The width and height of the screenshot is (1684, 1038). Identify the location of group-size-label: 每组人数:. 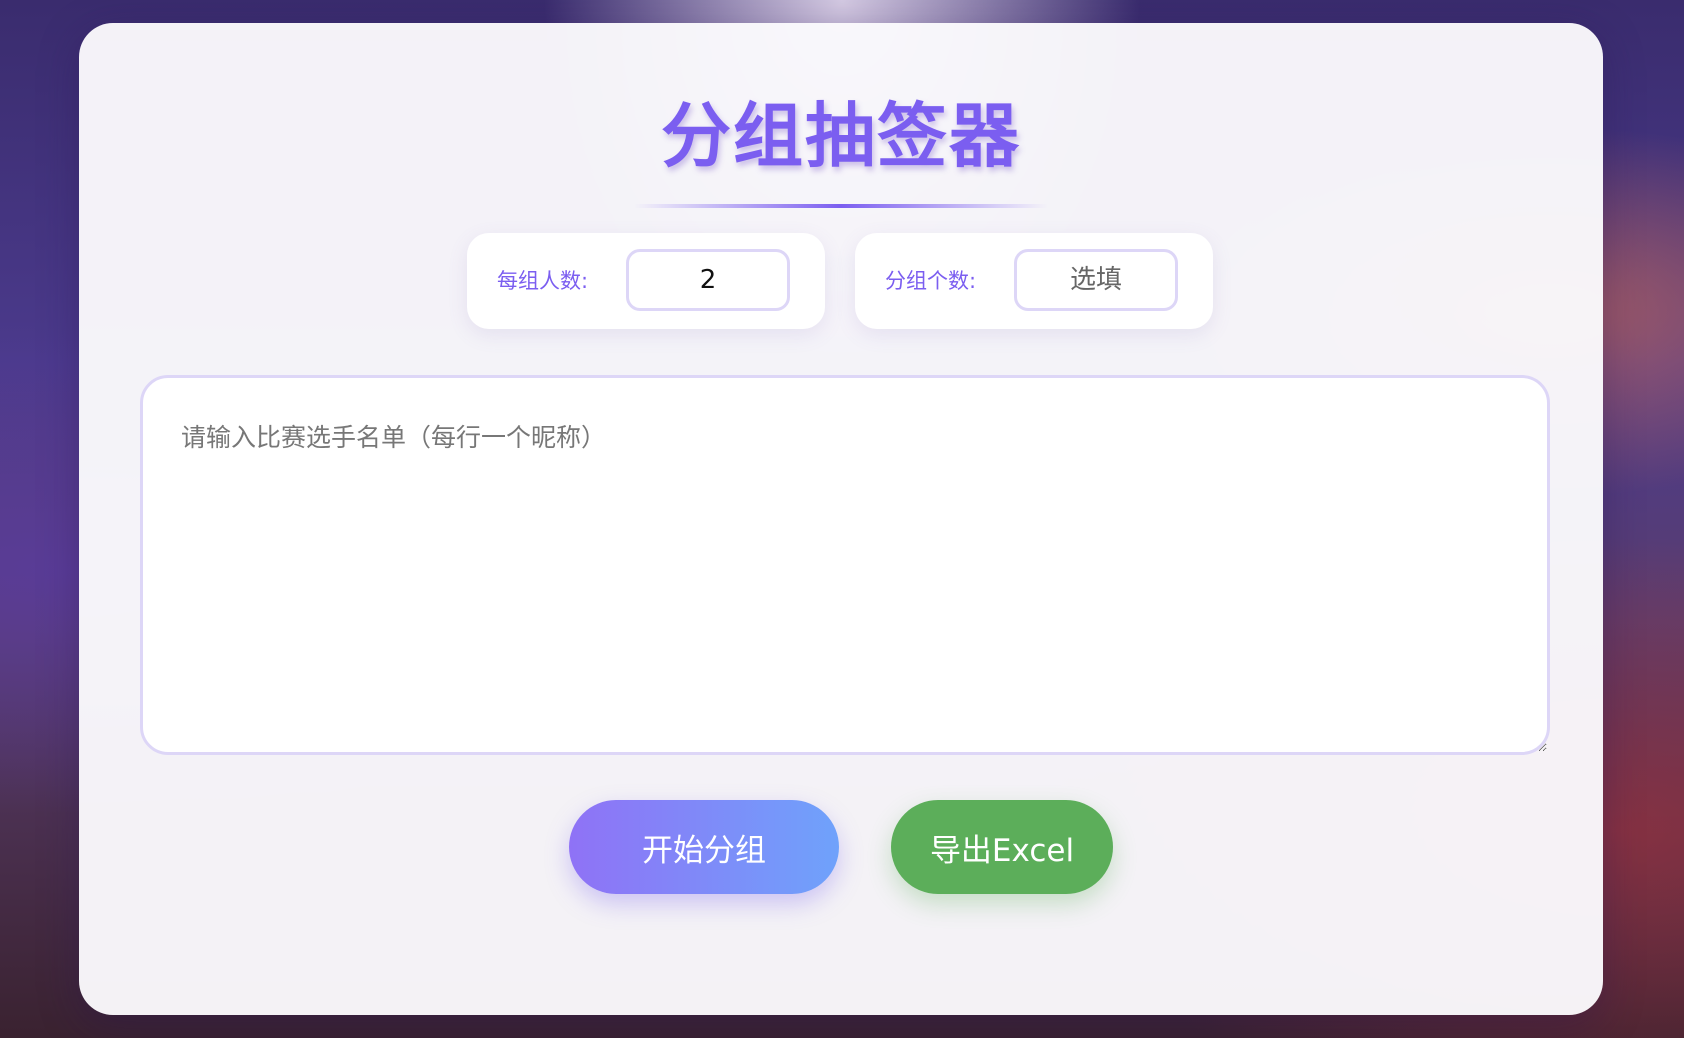
(543, 281).